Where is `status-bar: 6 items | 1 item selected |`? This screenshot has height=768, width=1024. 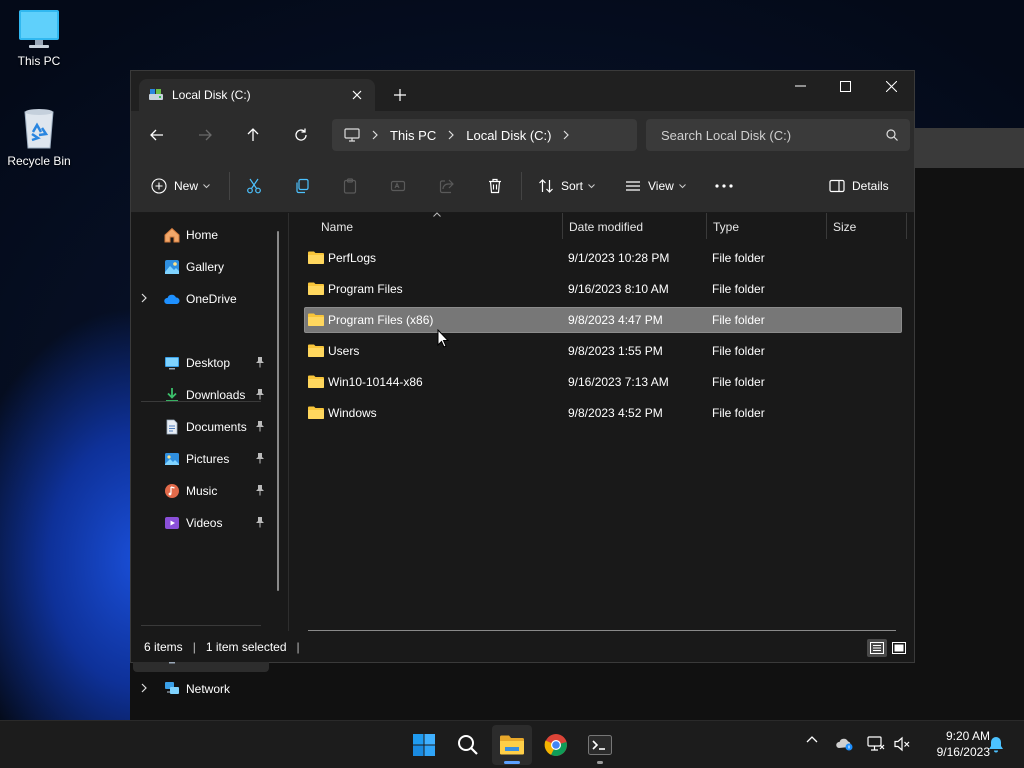 status-bar: 6 items | 1 item selected | is located at coordinates (522, 646).